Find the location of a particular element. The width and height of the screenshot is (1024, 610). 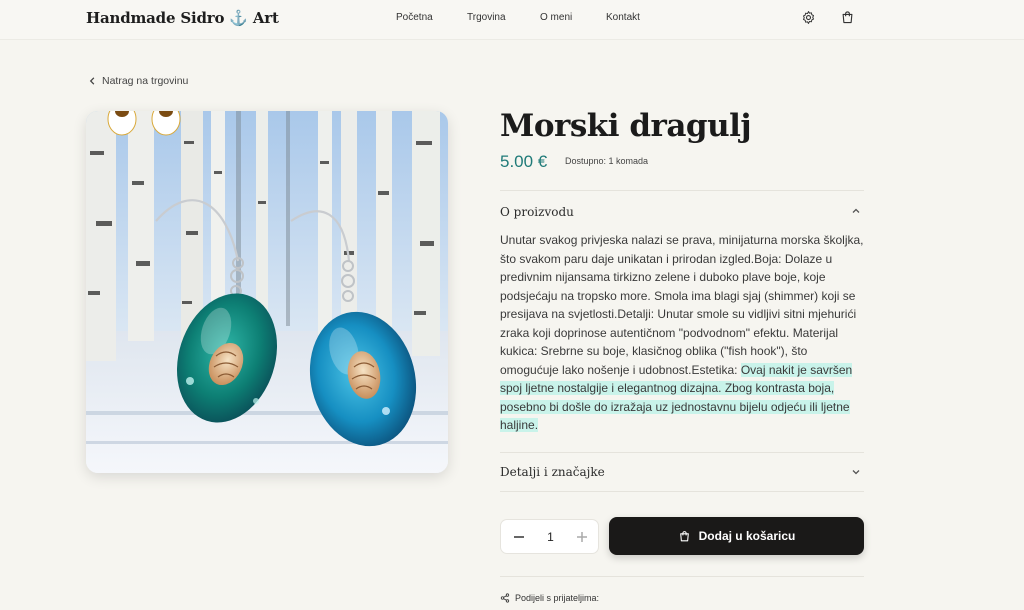

chevron-up-icon is located at coordinates (856, 211).